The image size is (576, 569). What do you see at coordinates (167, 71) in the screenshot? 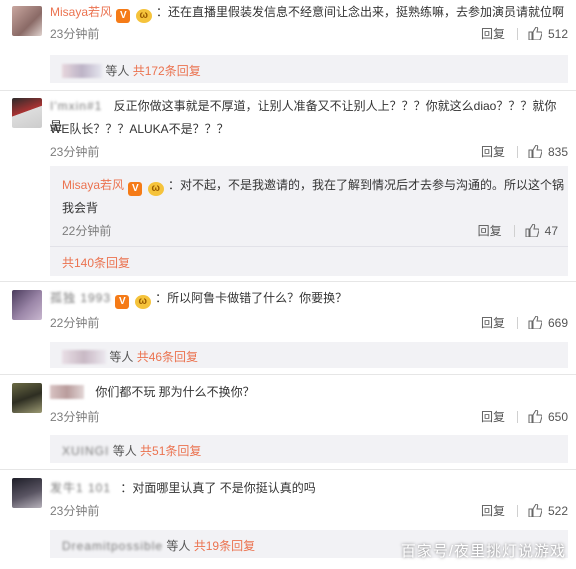
I see `view-replies-link: 共172条回复` at bounding box center [167, 71].